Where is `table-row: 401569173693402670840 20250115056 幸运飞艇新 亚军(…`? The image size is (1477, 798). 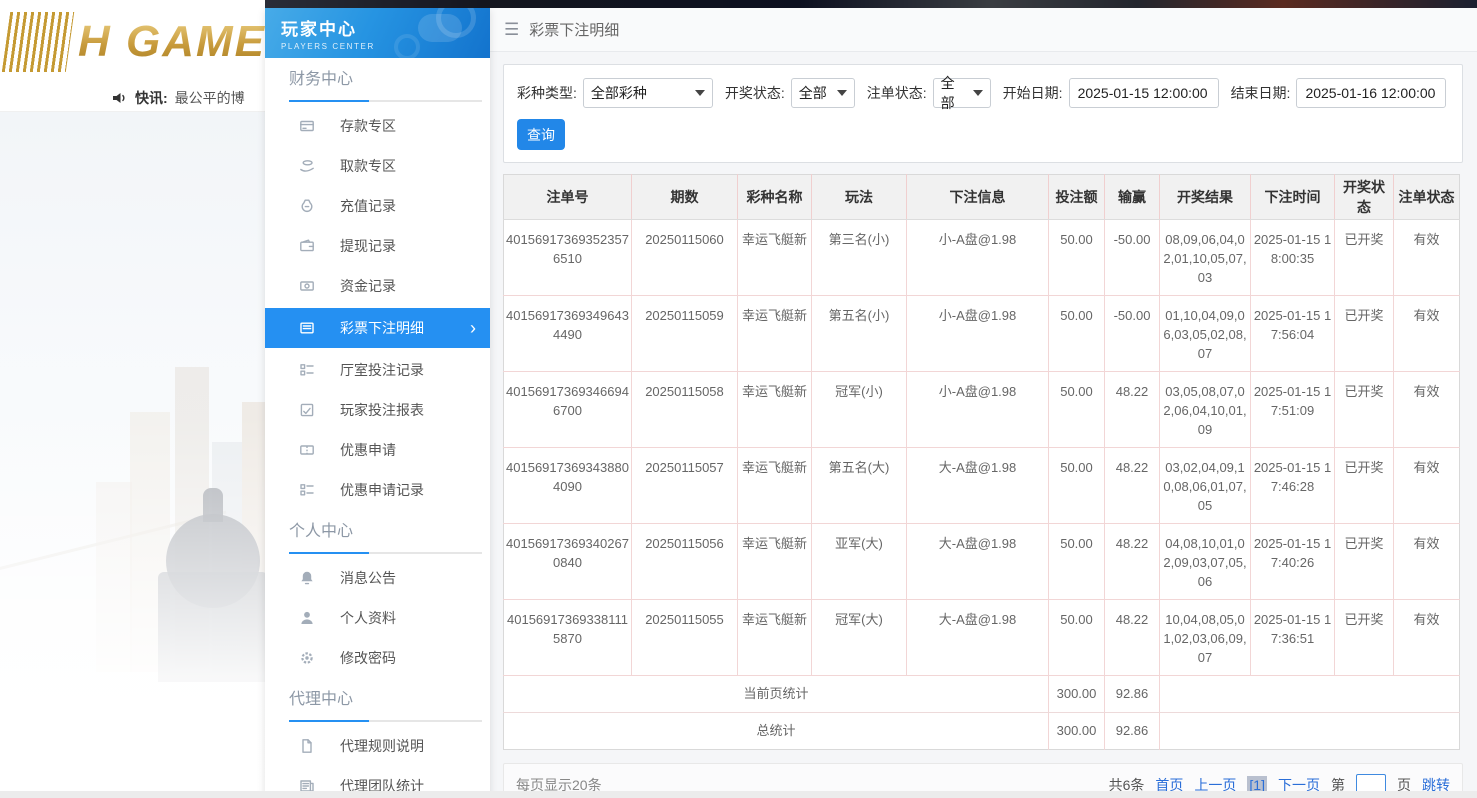
table-row: 401569173693402670840 20250115056 幸运飞艇新 亚军(… is located at coordinates (981, 561).